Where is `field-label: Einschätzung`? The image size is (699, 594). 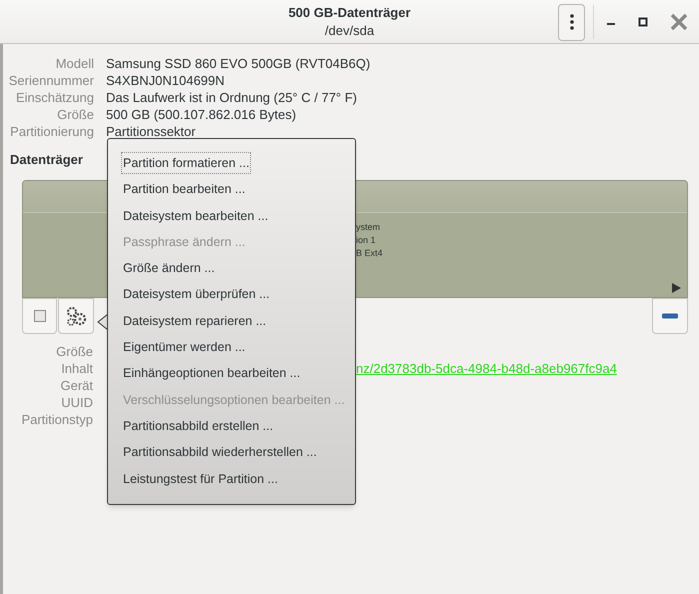 field-label: Einschätzung is located at coordinates (54, 97).